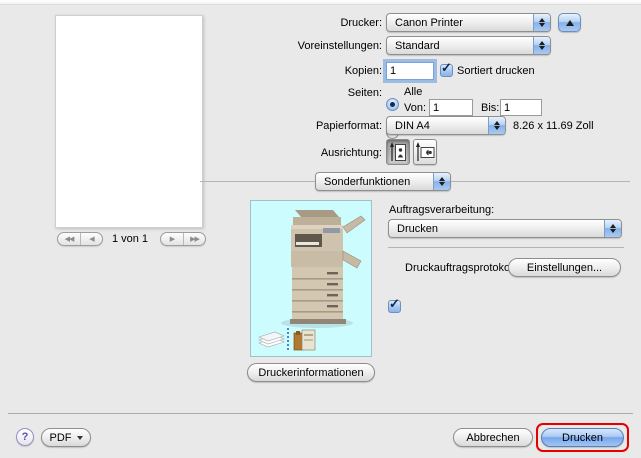  What do you see at coordinates (194, 239) in the screenshot?
I see `last-page-icon: ▶▶` at bounding box center [194, 239].